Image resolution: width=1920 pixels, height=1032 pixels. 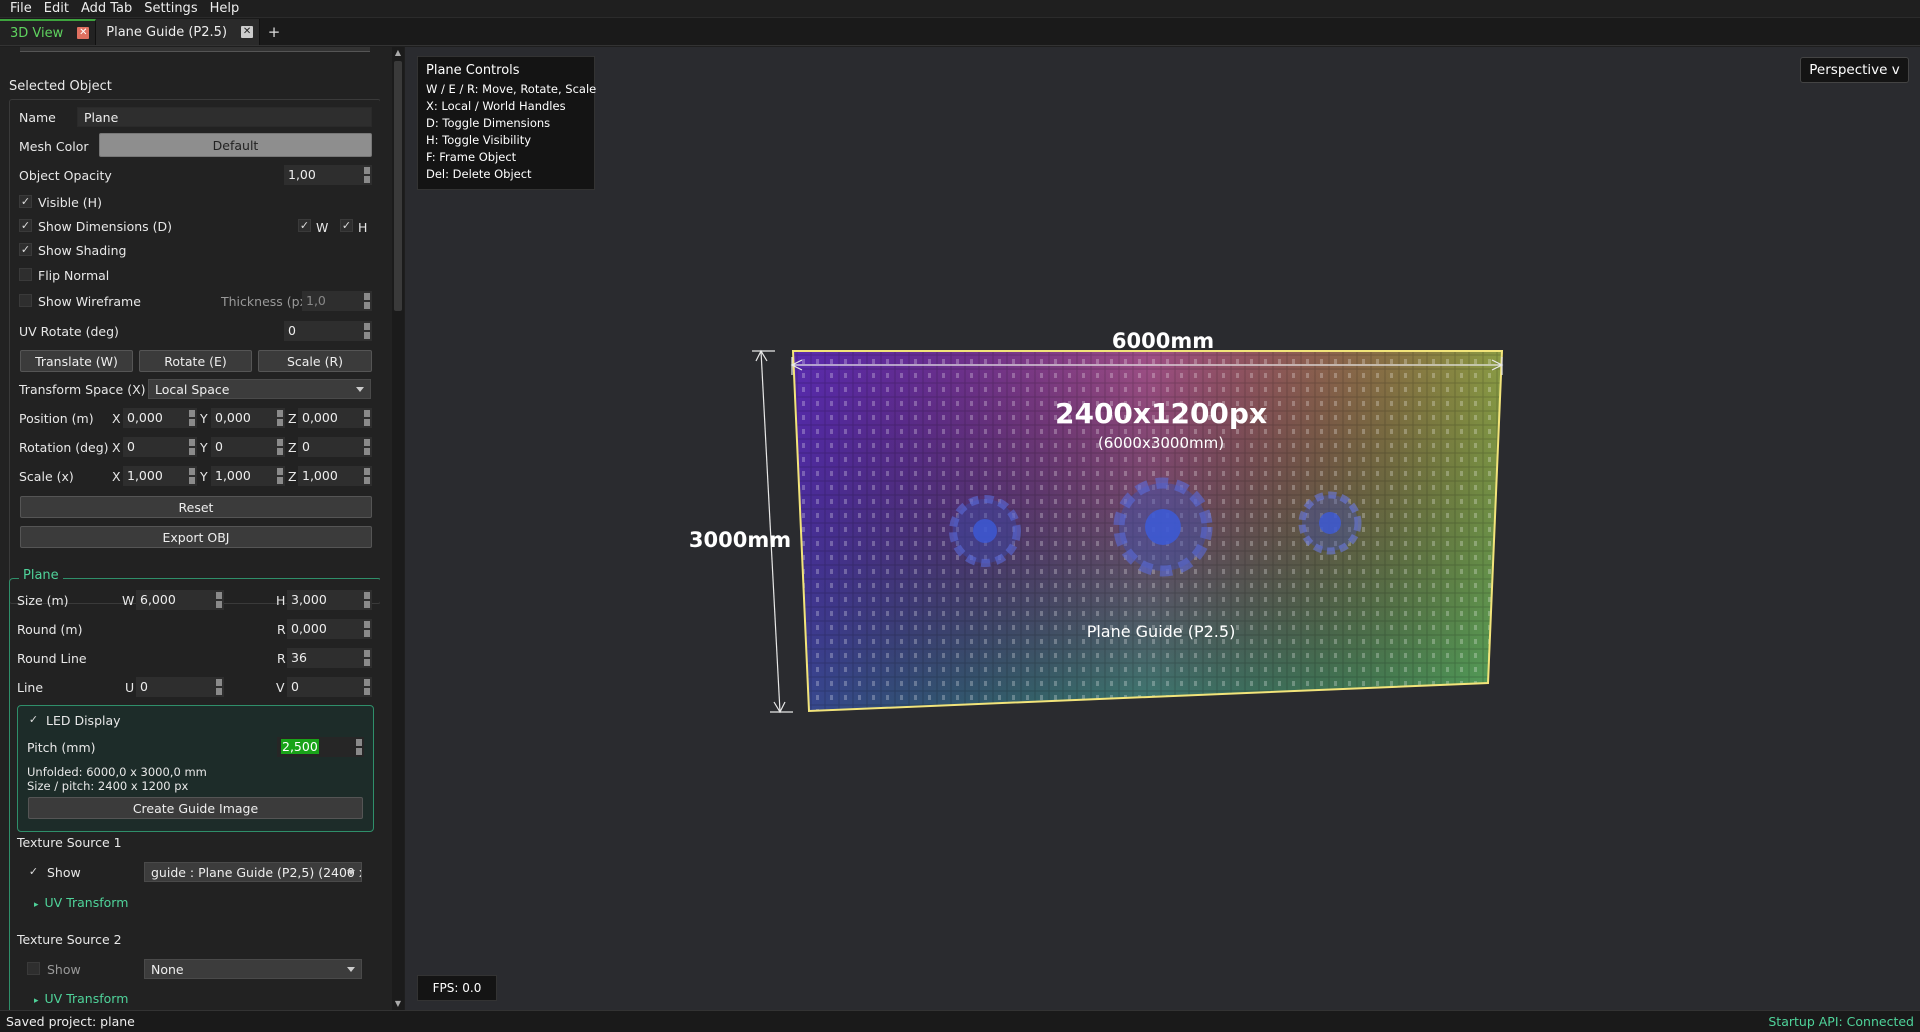 I want to click on scrollbar-thumb, so click(x=398, y=186).